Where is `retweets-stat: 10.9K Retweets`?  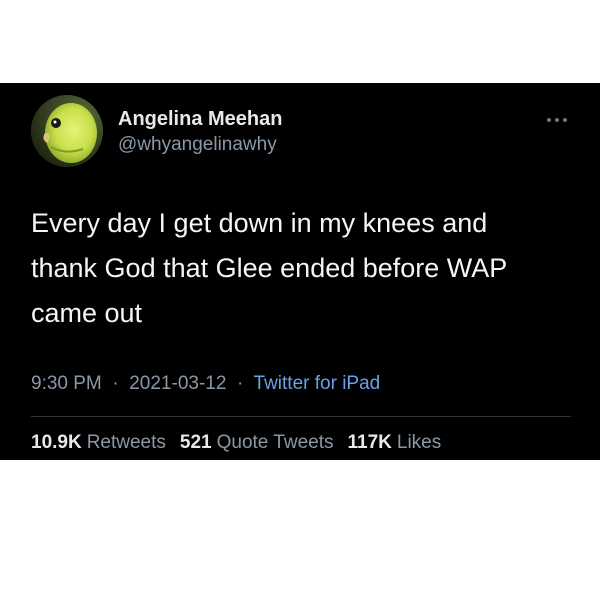 retweets-stat: 10.9K Retweets is located at coordinates (98, 443).